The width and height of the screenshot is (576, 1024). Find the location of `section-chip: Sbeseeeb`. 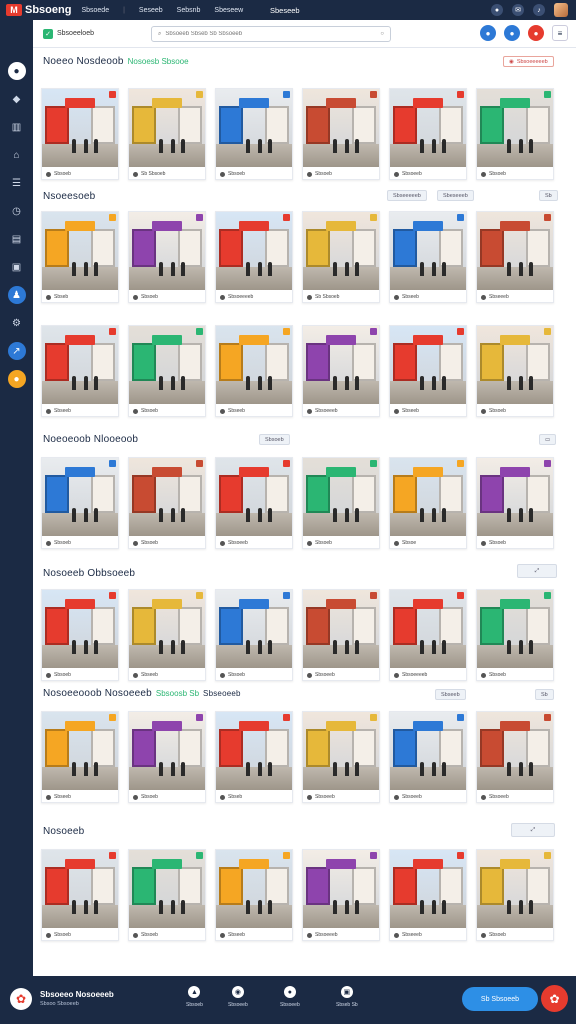

section-chip: Sbeseeeb is located at coordinates (455, 195).